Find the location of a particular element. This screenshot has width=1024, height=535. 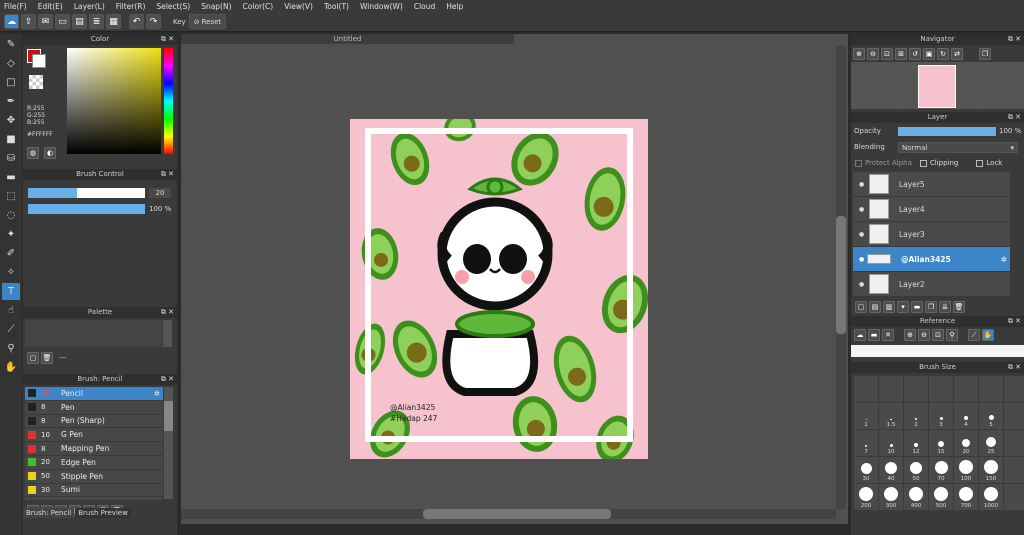

ref-zoom-in-icon: ⊕ is located at coordinates (910, 335).